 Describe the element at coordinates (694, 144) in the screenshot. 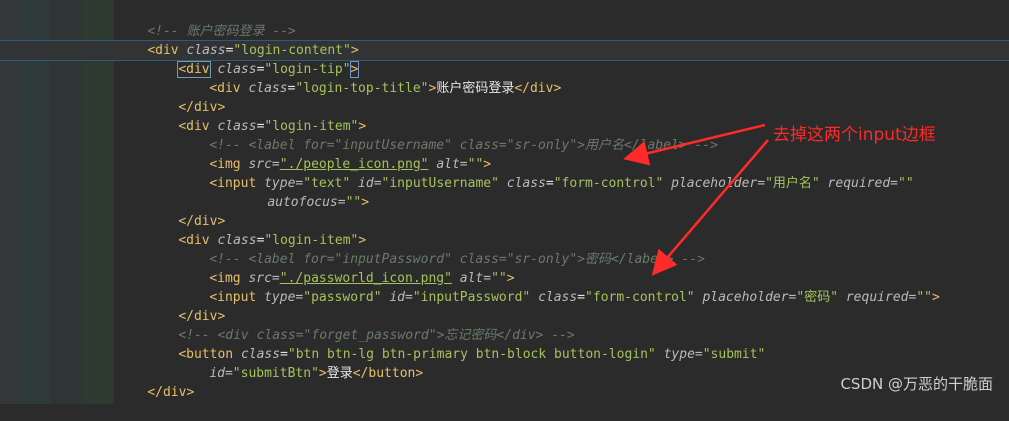

I see `arrow-to-username-input` at that location.